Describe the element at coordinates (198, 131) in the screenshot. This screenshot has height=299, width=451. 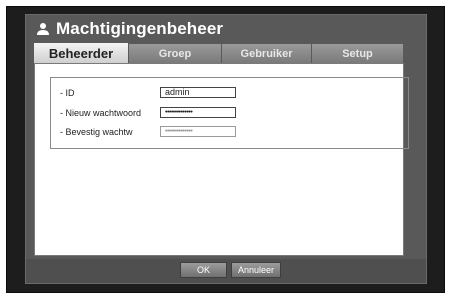
I see `confirm-password-field: ••••••••••••••` at that location.